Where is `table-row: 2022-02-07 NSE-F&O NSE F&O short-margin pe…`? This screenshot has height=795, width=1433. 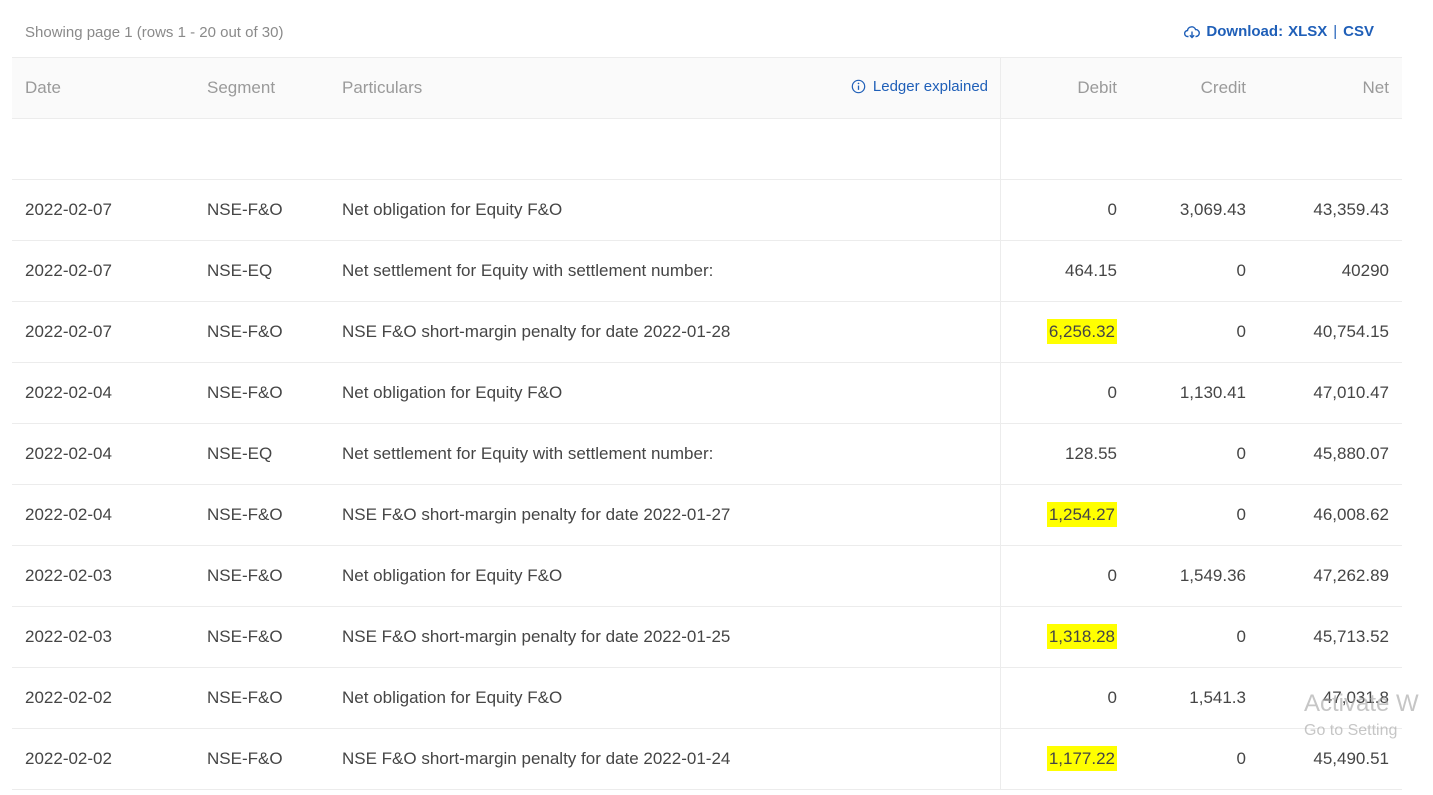 table-row: 2022-02-07 NSE-F&O NSE F&O short-margin pe… is located at coordinates (707, 332).